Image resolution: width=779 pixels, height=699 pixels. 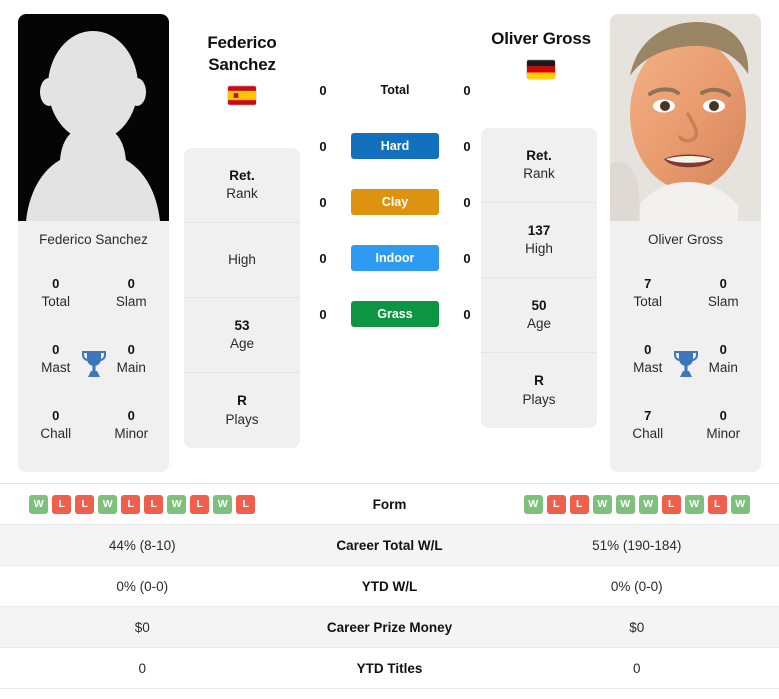 I want to click on surface-total-right-value: 0, so click(x=467, y=90).